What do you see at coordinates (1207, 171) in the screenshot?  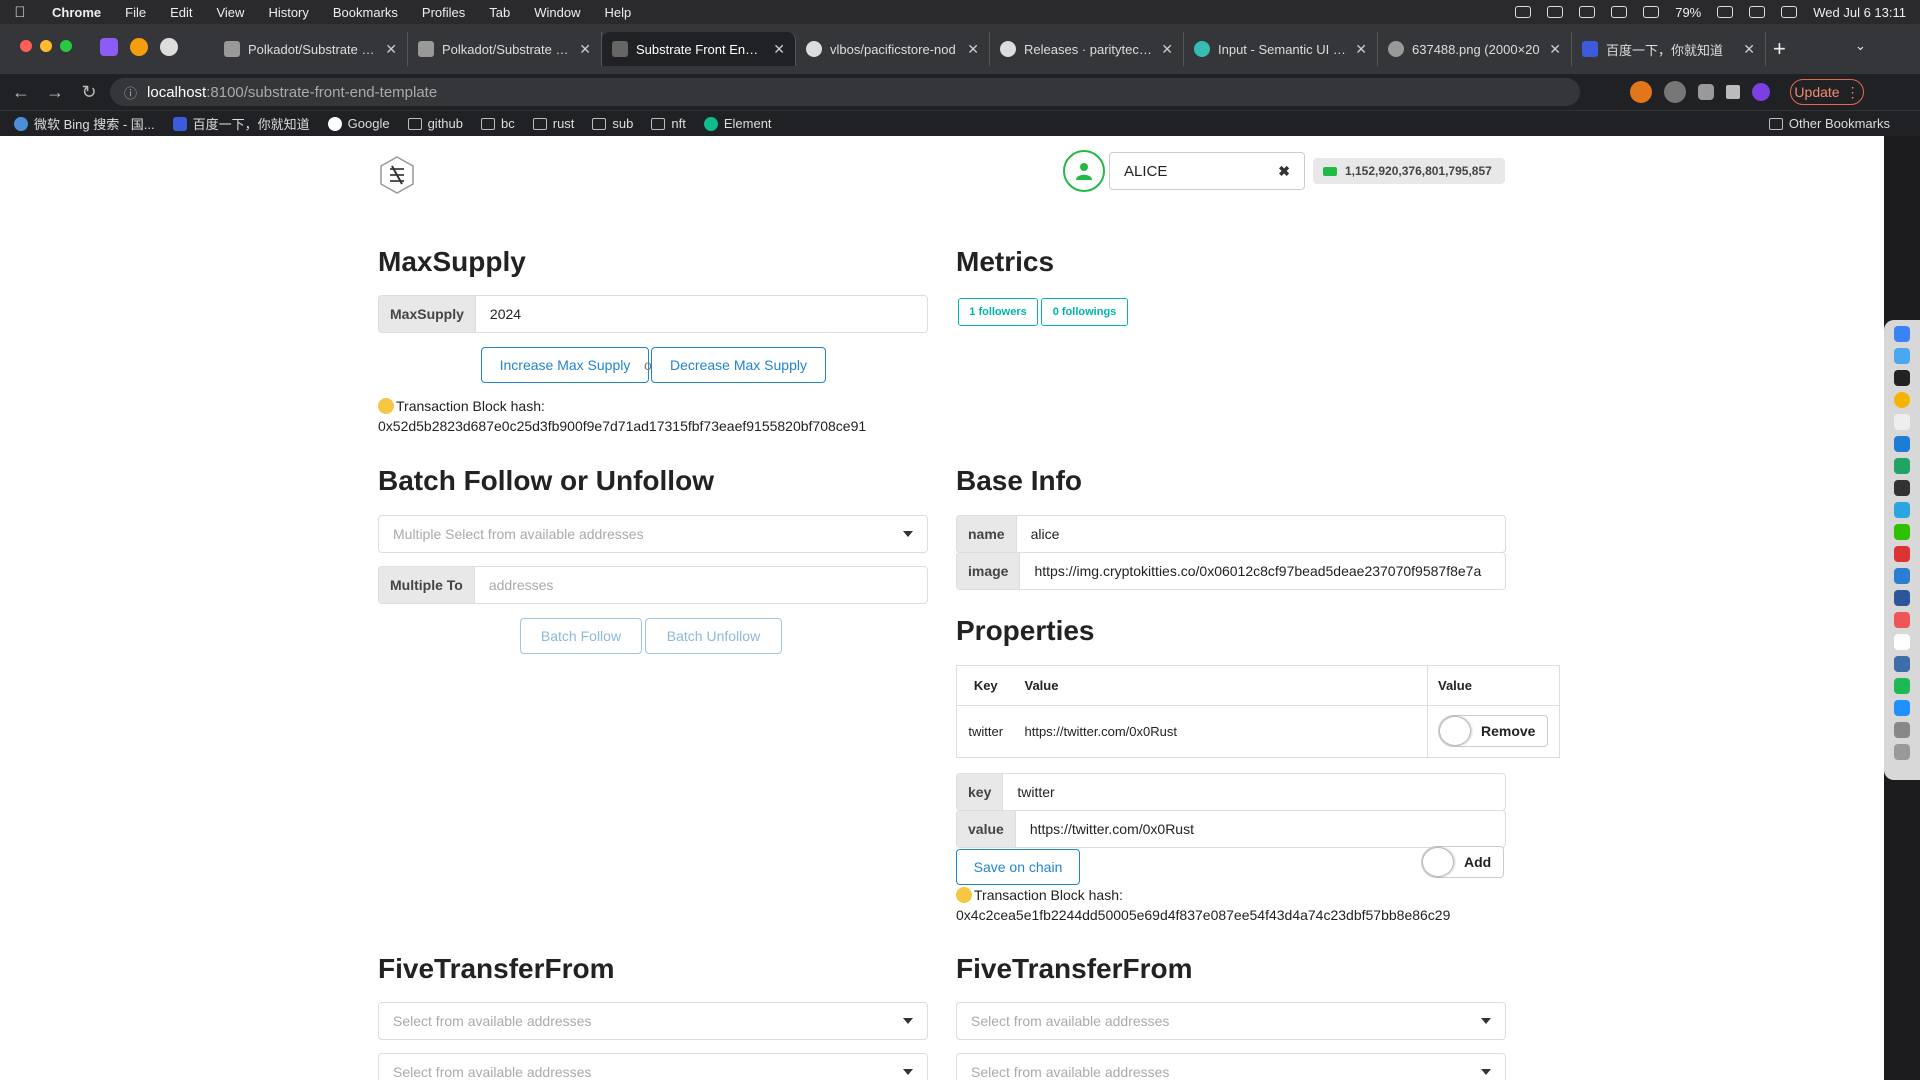 I see `account-select: ALICE ✖` at bounding box center [1207, 171].